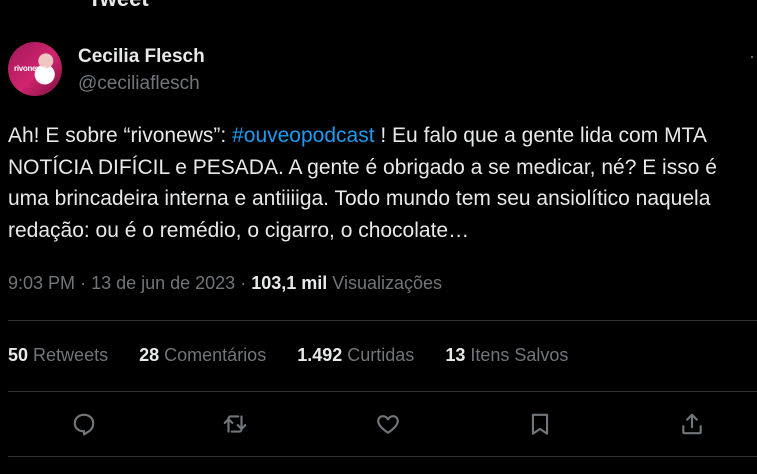 The image size is (757, 474). I want to click on tweet-date: 13 de jun de 2023, so click(163, 283).